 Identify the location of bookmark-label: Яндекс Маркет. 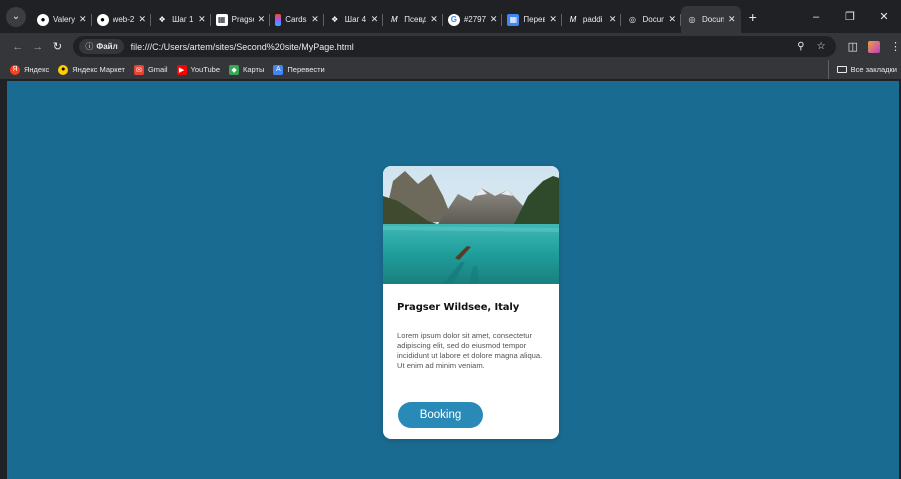
(98, 69).